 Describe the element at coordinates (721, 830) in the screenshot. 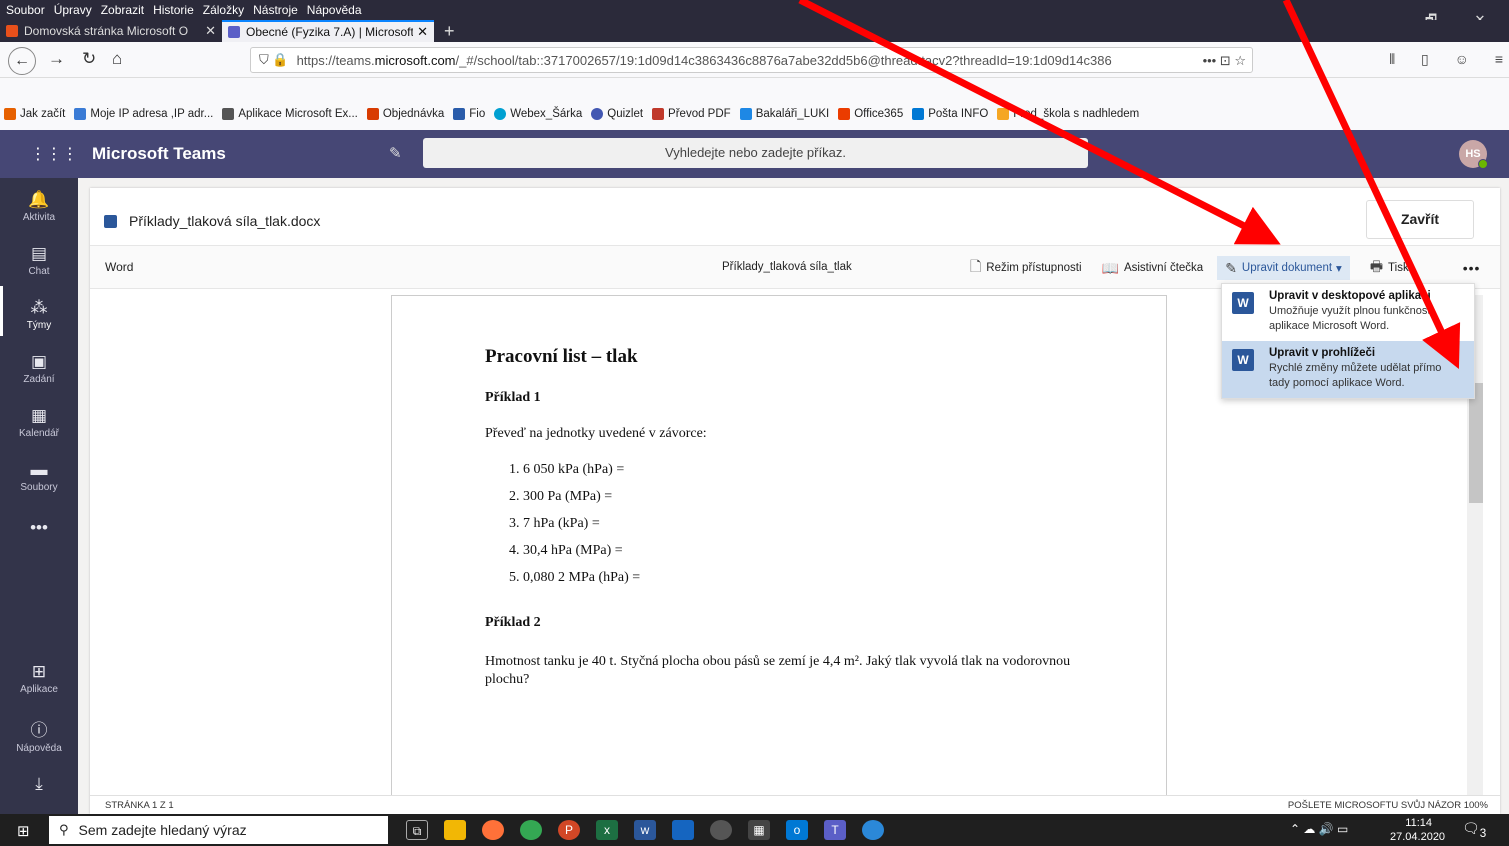

I see `recorder-icon` at that location.